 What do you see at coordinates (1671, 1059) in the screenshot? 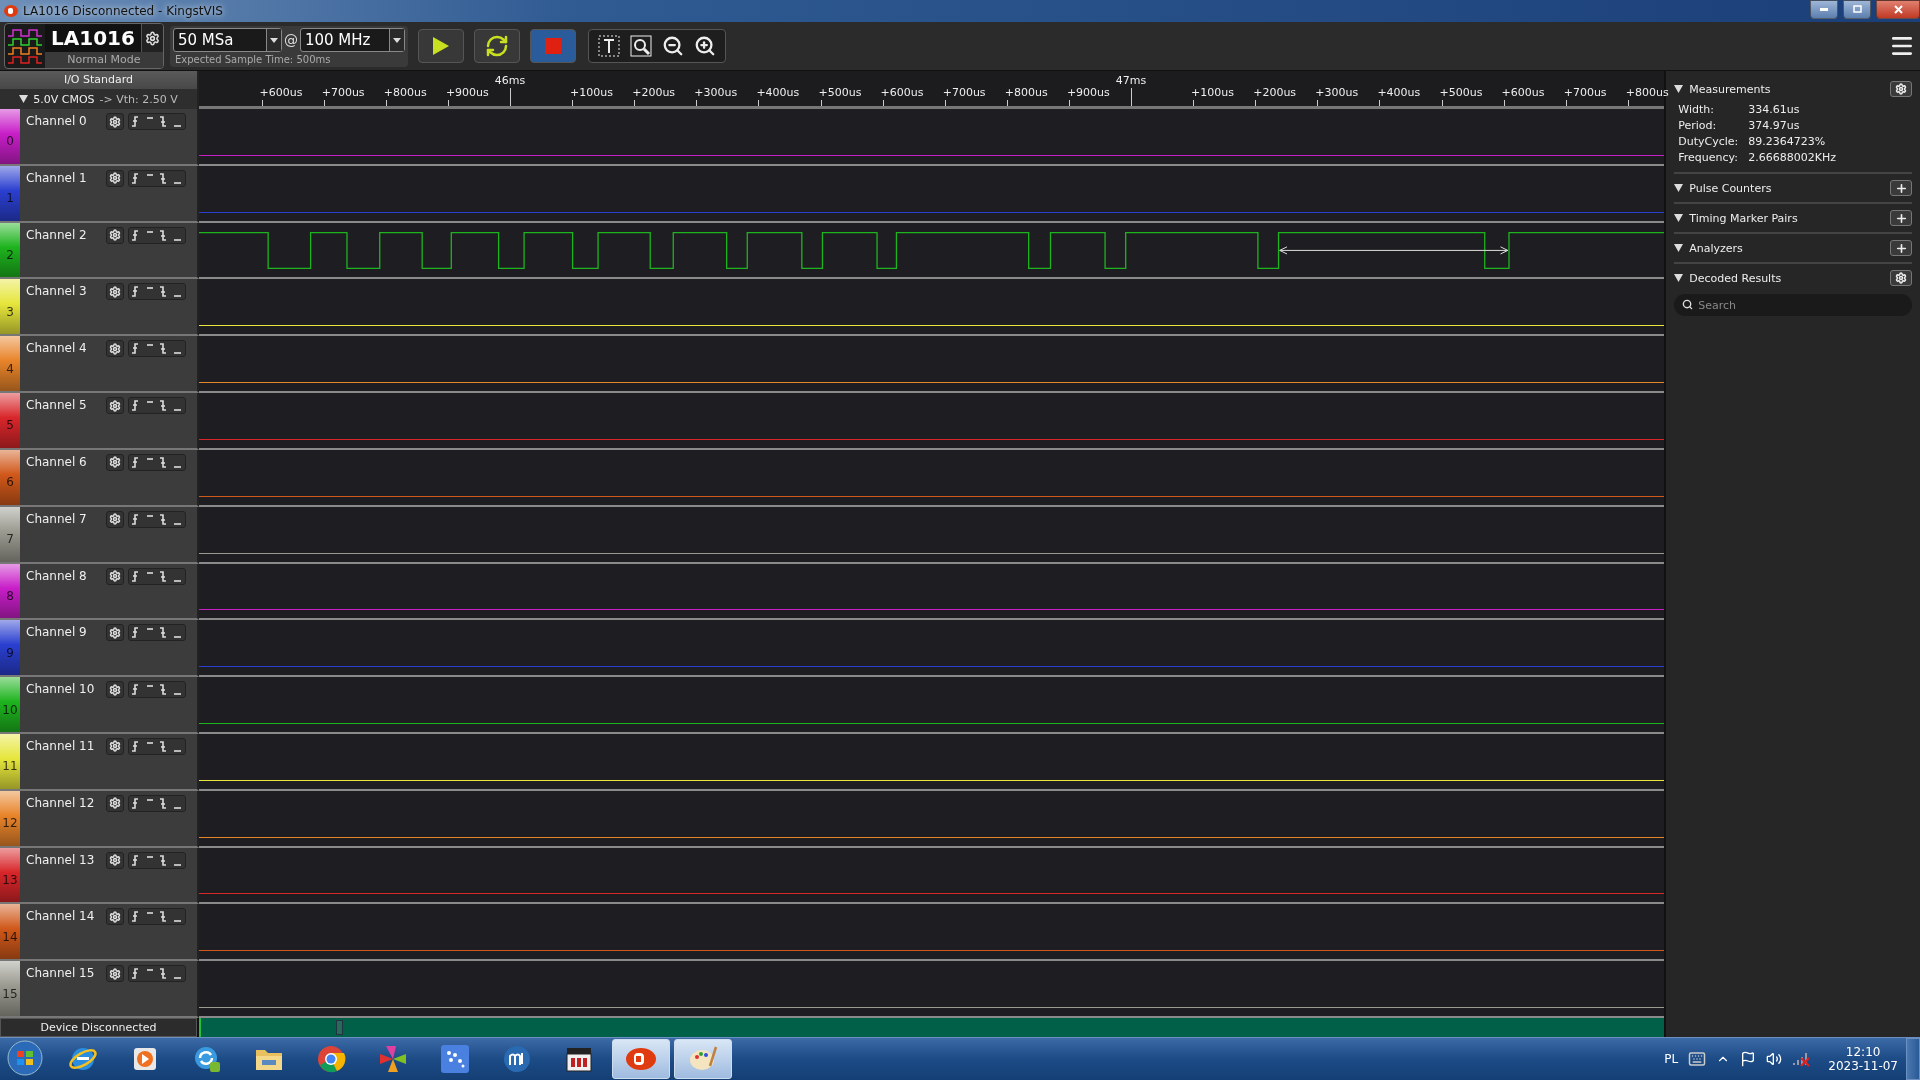
I see `language-indicator: PL` at bounding box center [1671, 1059].